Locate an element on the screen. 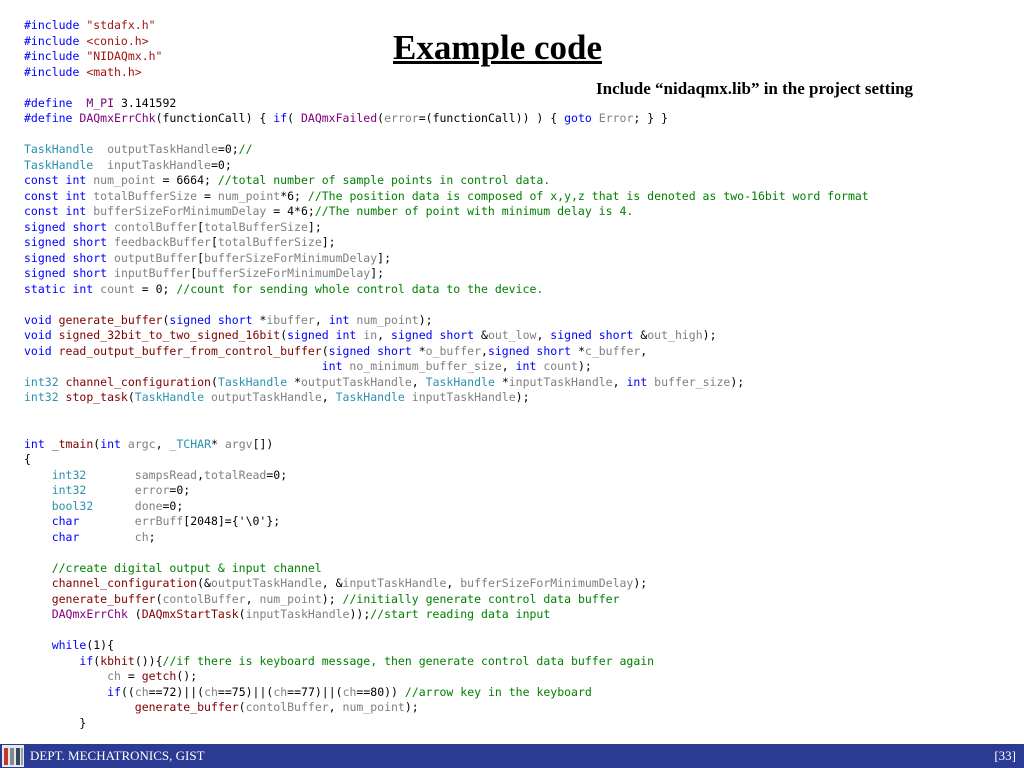 The width and height of the screenshot is (1024, 768). code-token: = 6664; is located at coordinates (186, 180).